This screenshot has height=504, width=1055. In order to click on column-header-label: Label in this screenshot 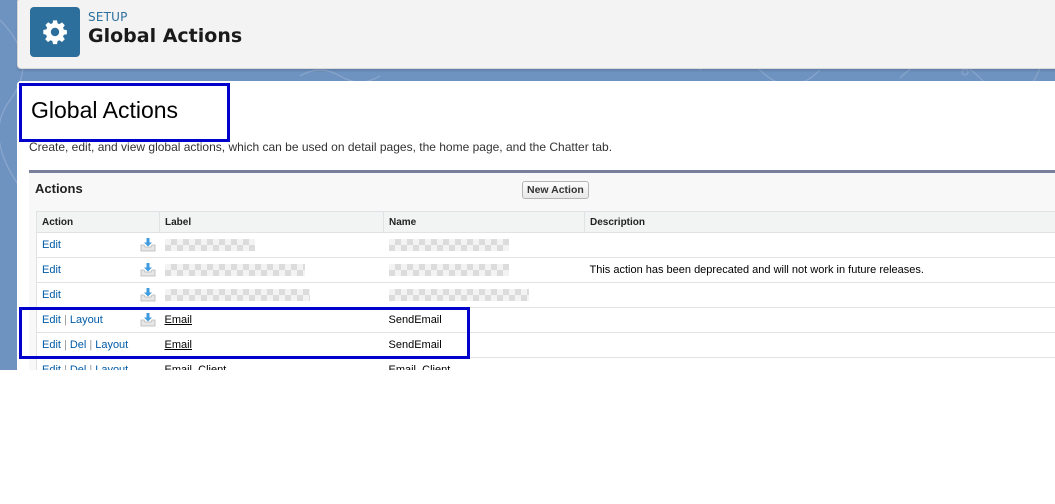, I will do `click(271, 222)`.